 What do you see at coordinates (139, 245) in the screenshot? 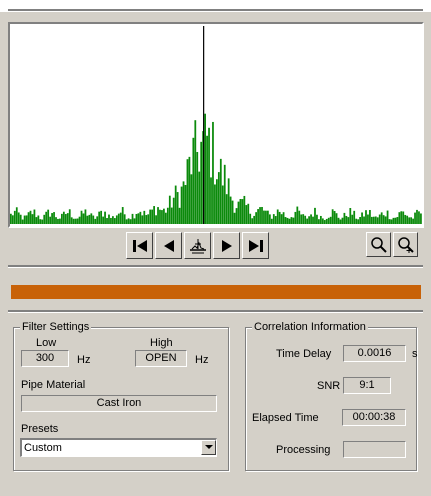
I see `skip-to-start-button` at bounding box center [139, 245].